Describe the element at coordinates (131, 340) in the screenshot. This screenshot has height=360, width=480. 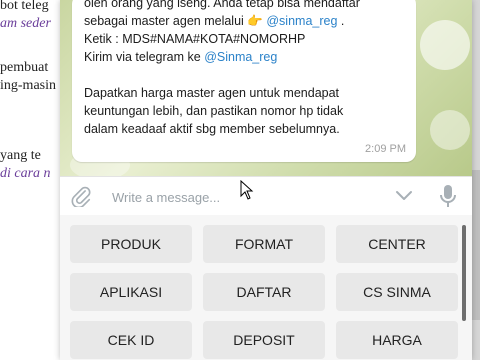
I see `keyboard-button-cek-id: CEK ID` at that location.